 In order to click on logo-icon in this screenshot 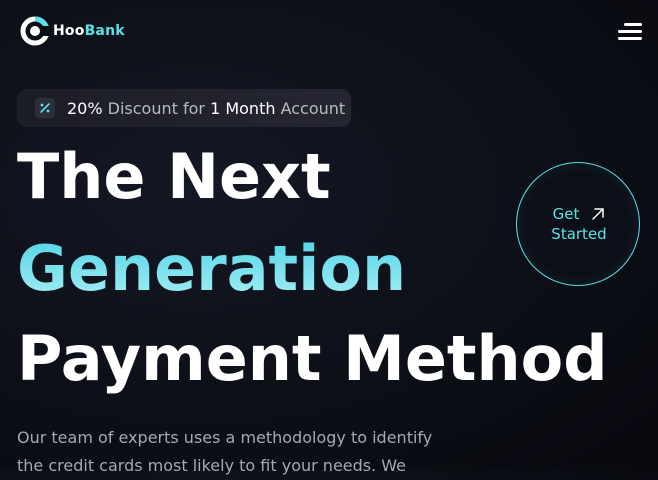, I will do `click(35, 31)`.